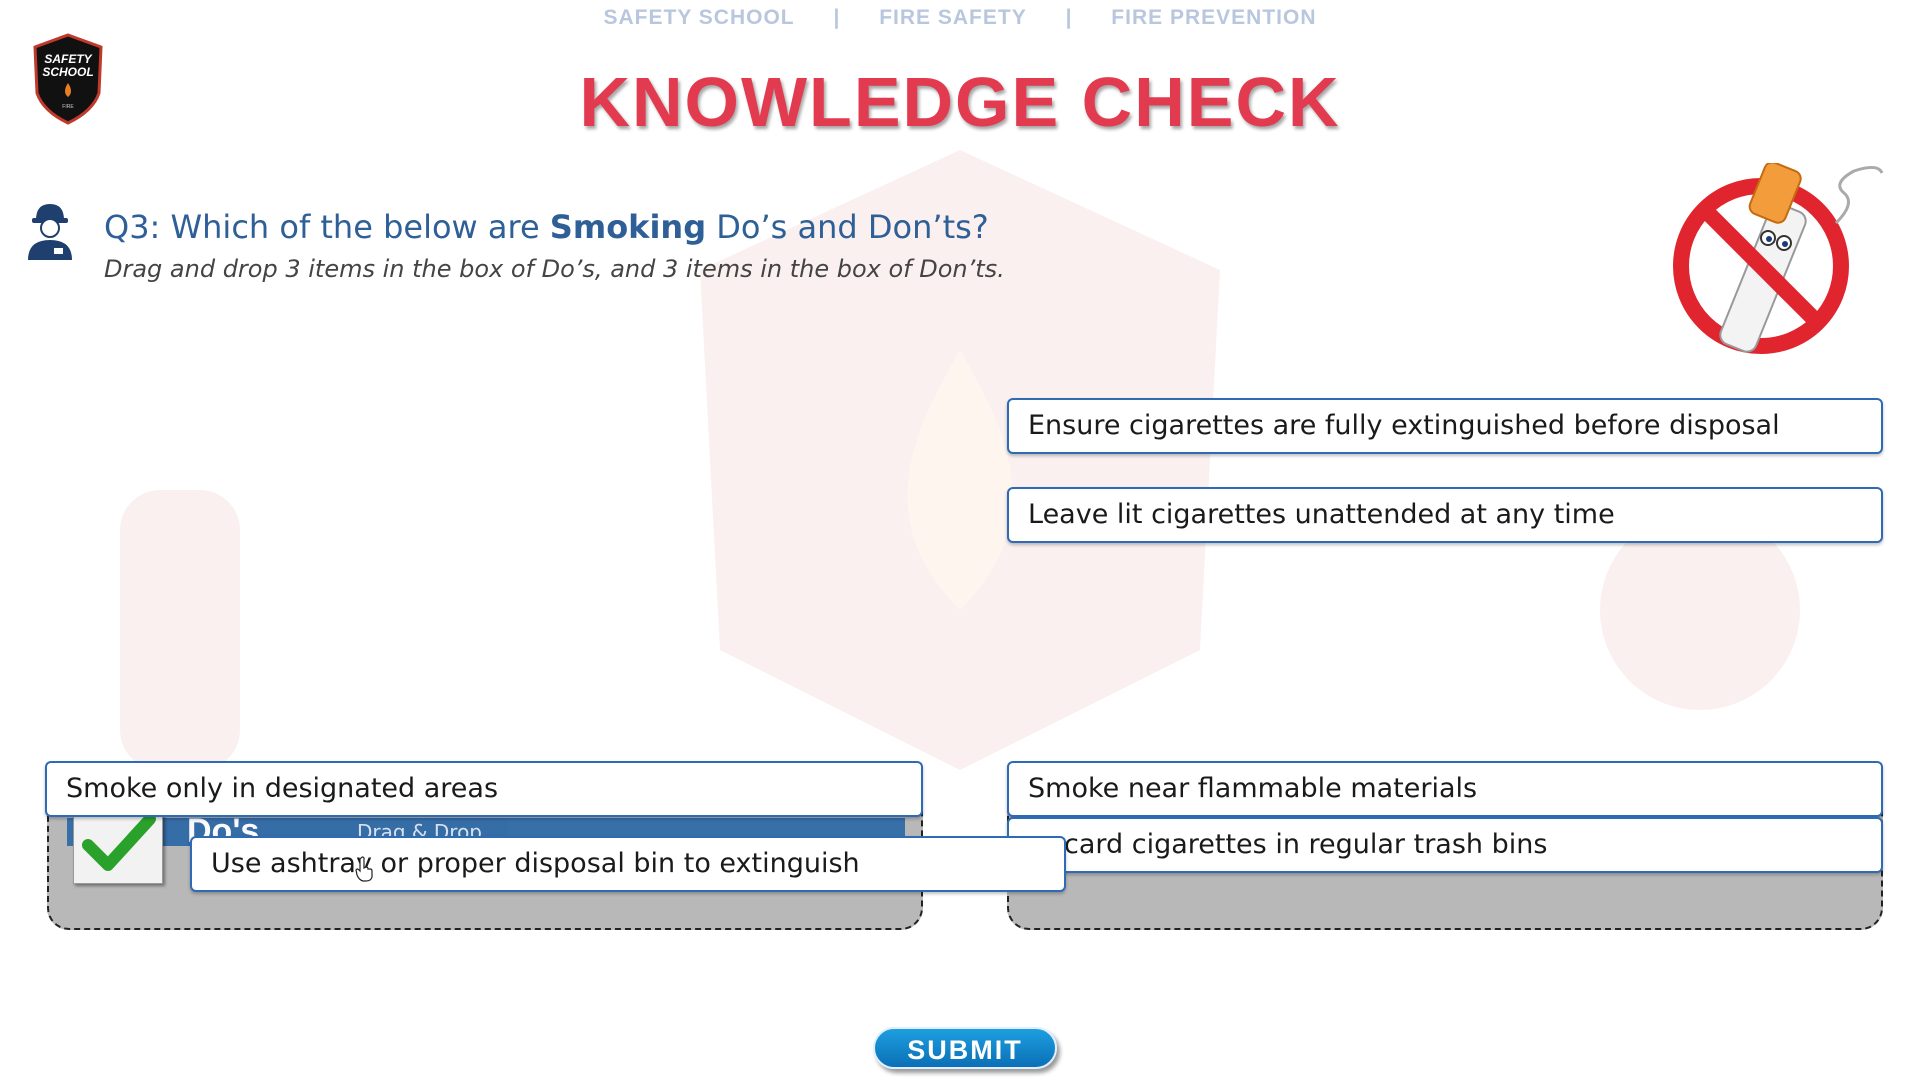  I want to click on hand-cursor-icon, so click(364, 869).